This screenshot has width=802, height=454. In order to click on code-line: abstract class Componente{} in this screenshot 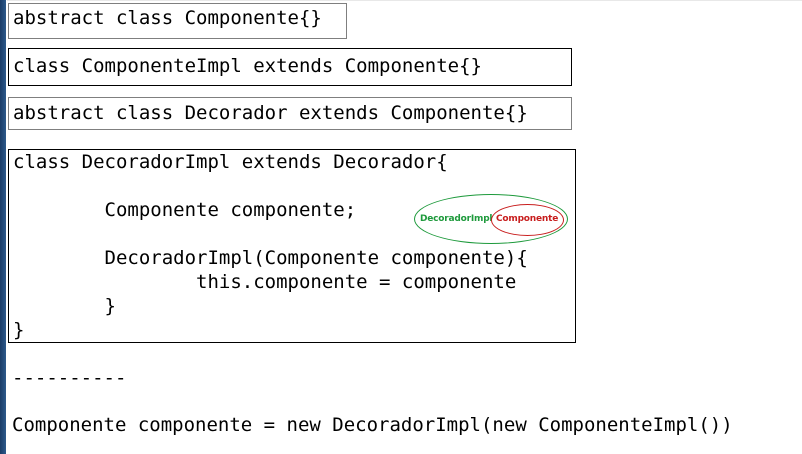, I will do `click(167, 18)`.